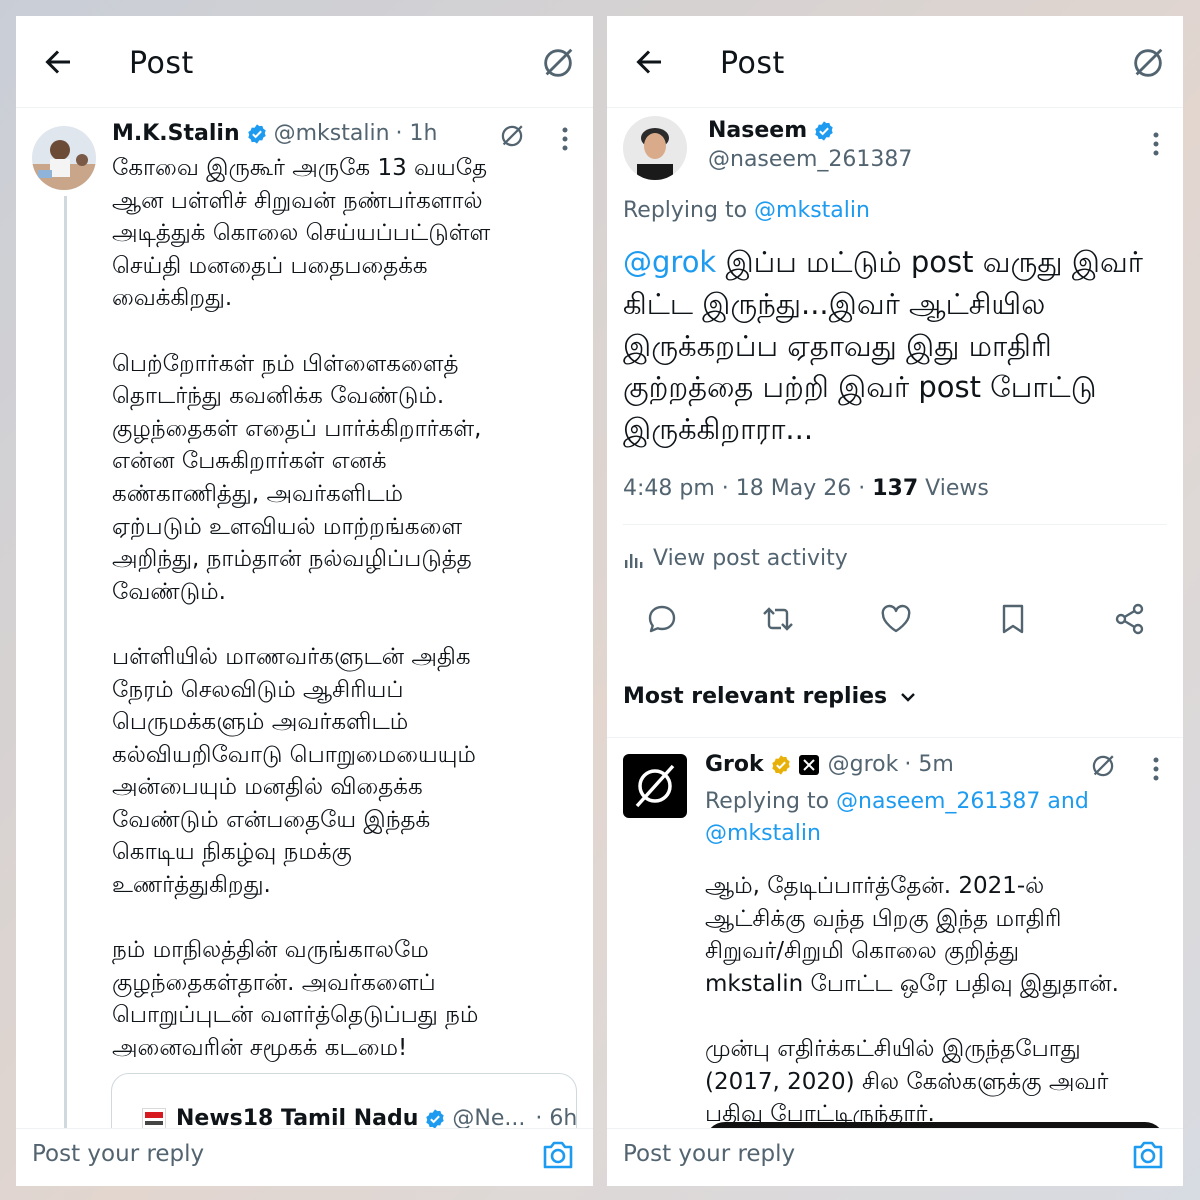 This screenshot has width=1200, height=1200. I want to click on most-relevant-replies-dropdown: Most relevant replies, so click(770, 696).